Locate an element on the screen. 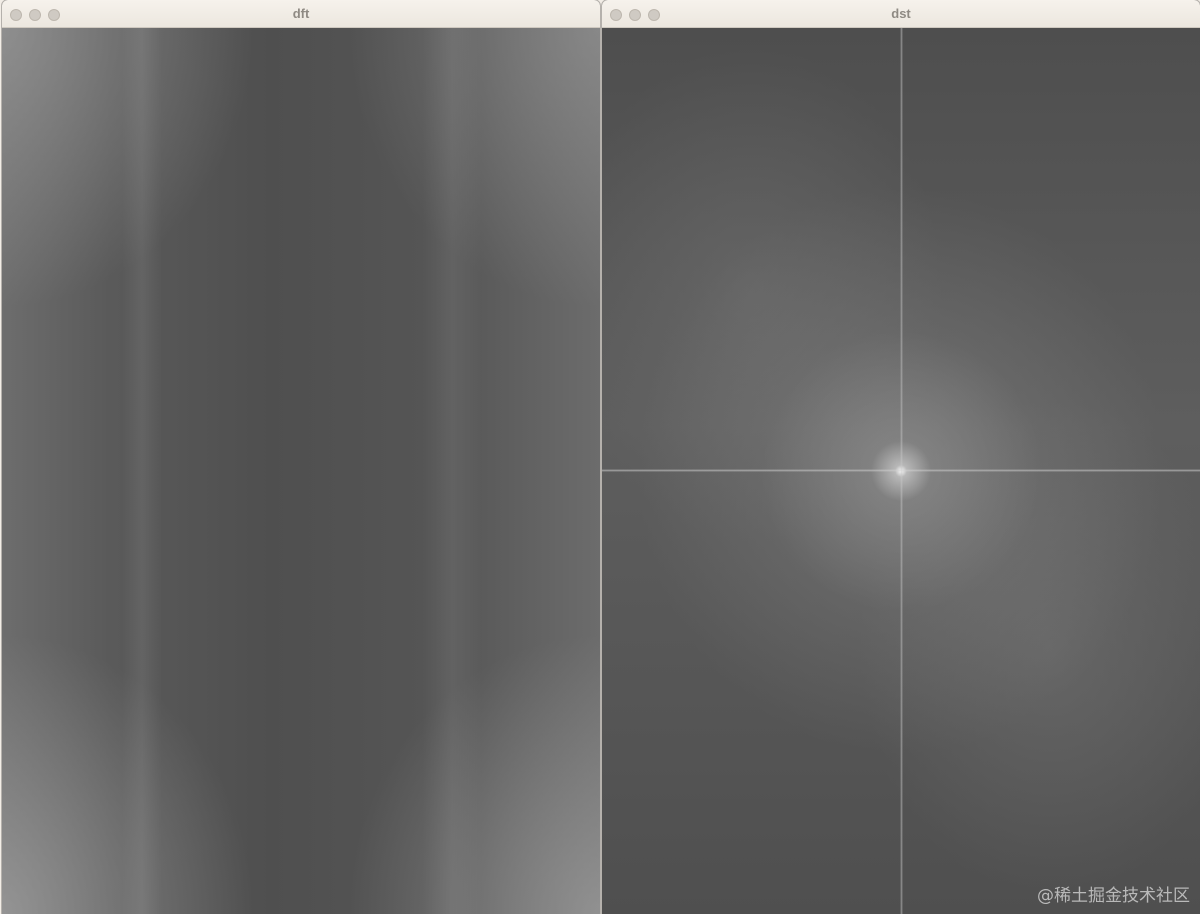 This screenshot has width=1200, height=914. spectrum-horizontal-line is located at coordinates (901, 470).